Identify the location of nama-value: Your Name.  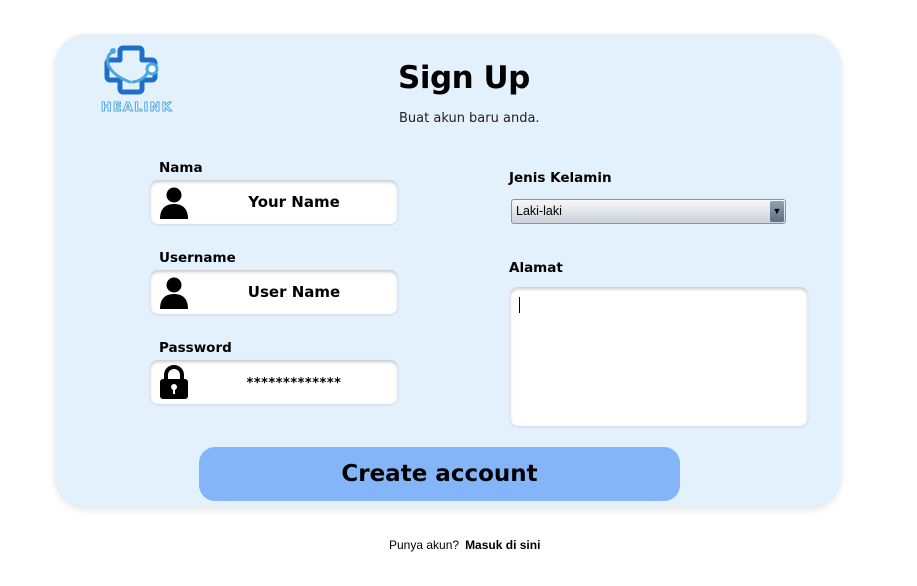
(294, 202).